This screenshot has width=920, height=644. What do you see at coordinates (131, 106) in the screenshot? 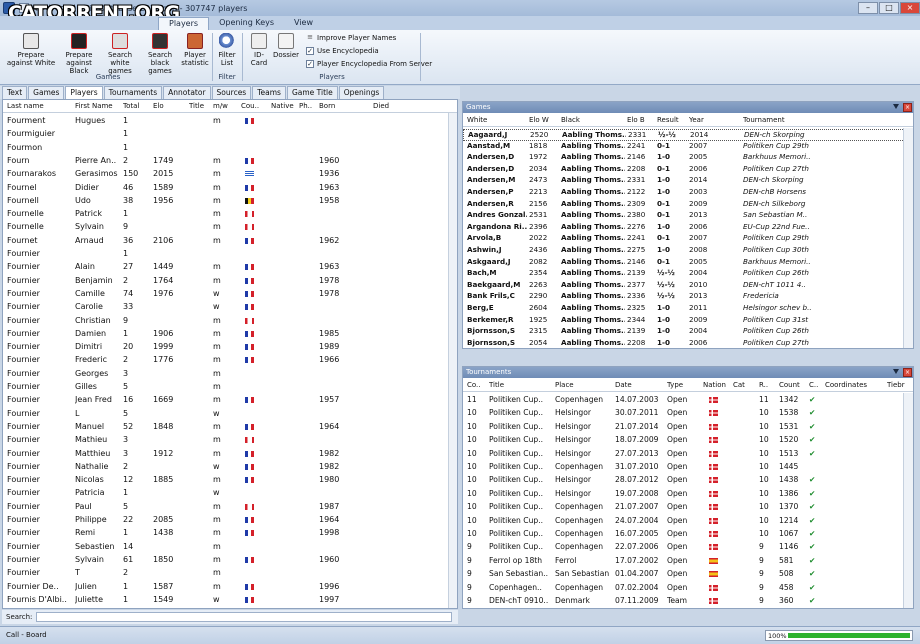
I see `column-header: Total` at bounding box center [131, 106].